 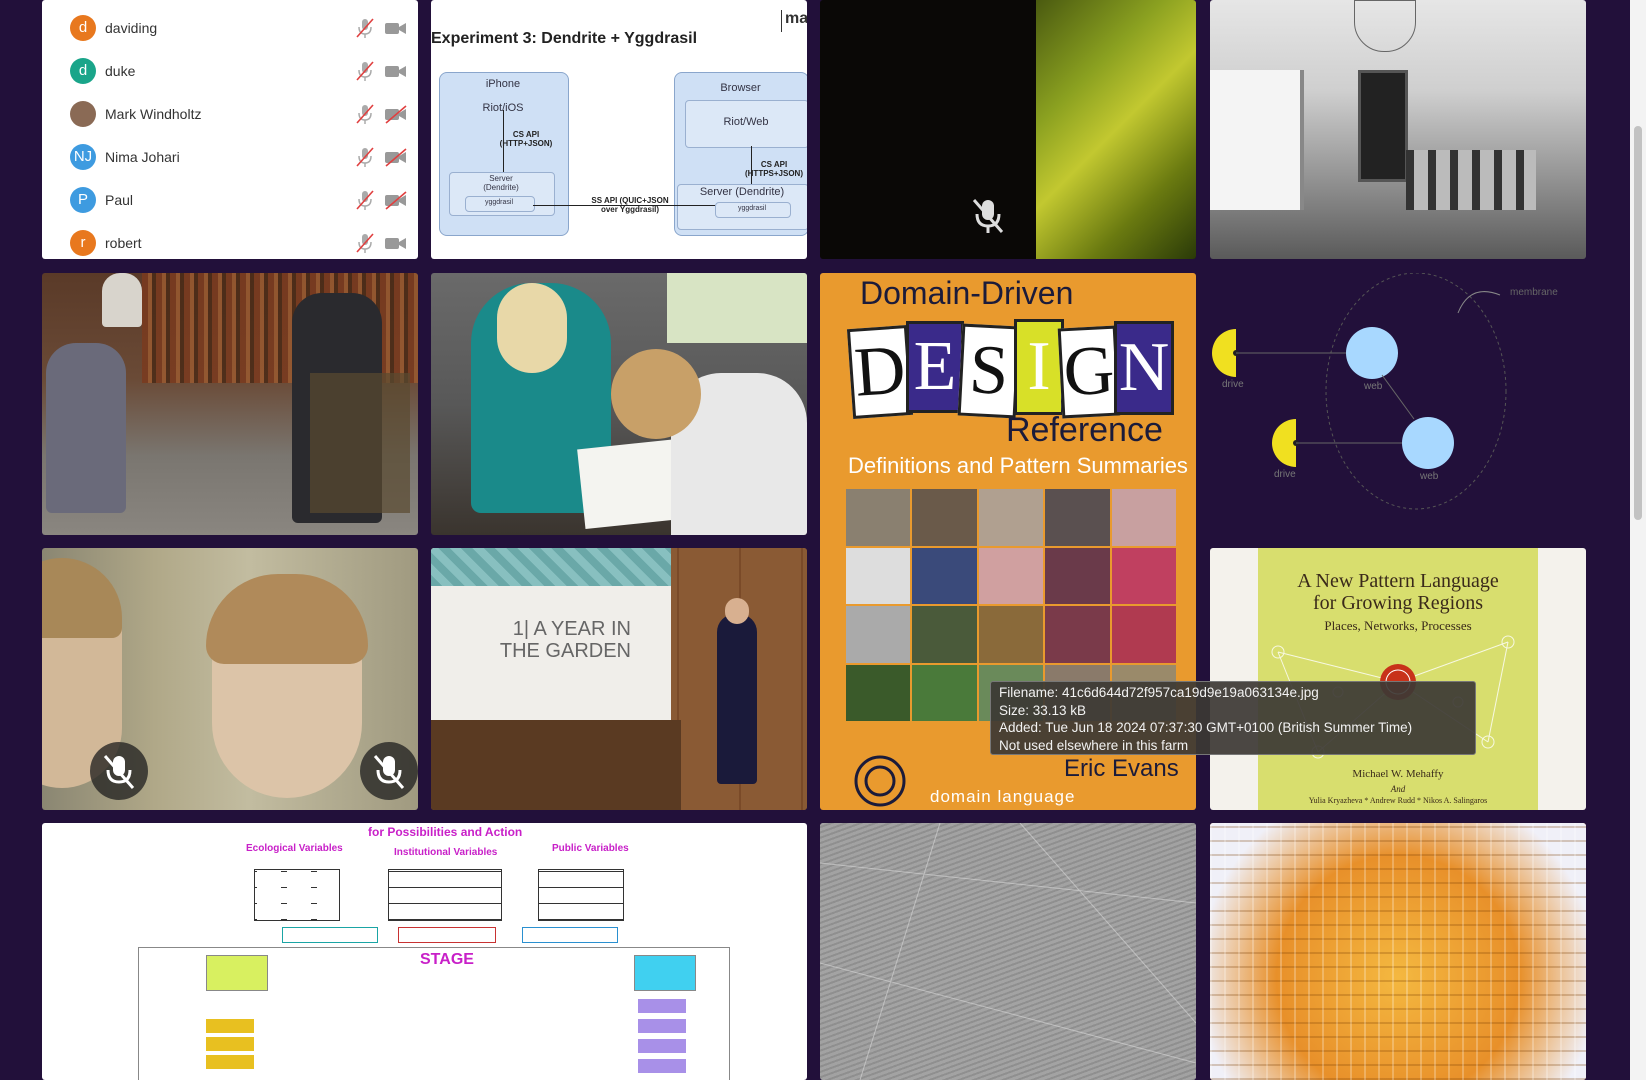 I want to click on book-subtitle: Definitions and Pattern Summaries, so click(x=1018, y=465).